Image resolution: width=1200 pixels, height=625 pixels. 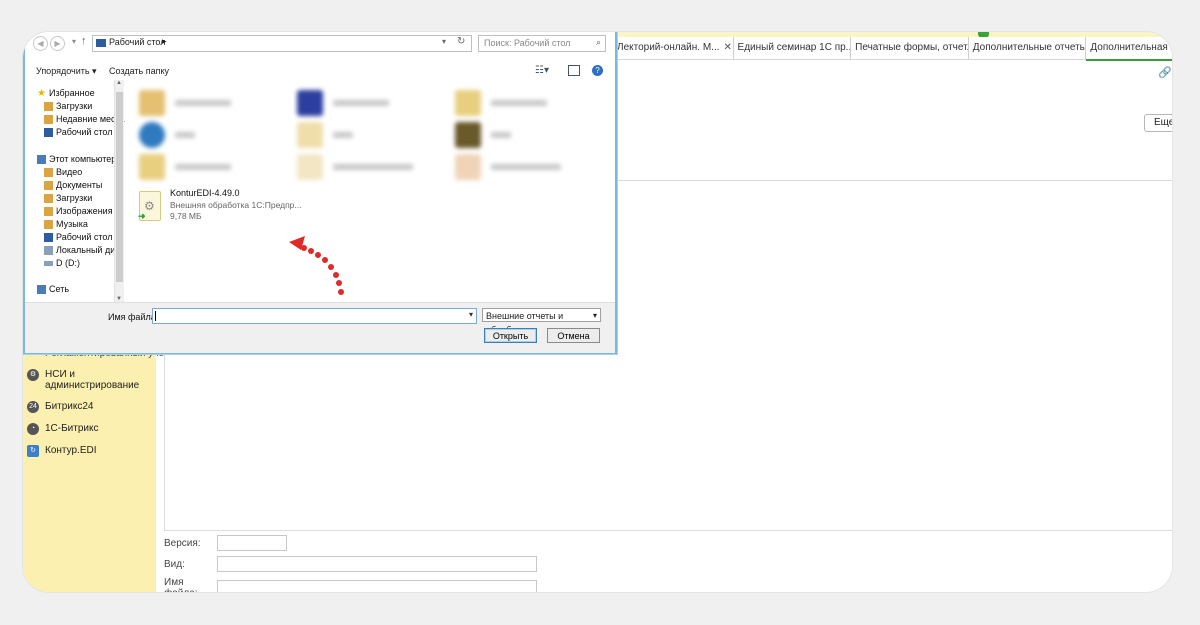 I want to click on tree-item-label: Рабочий стол, so click(x=84, y=237).